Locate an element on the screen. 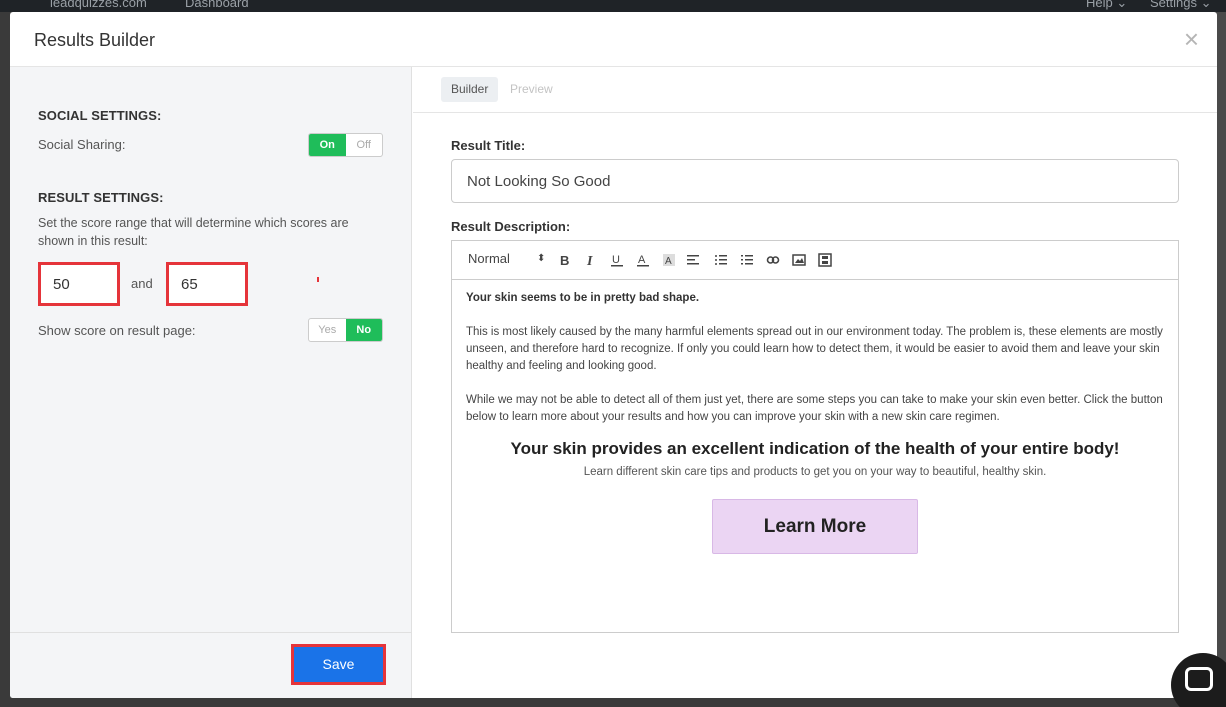 The height and width of the screenshot is (707, 1226). score-max-field is located at coordinates (207, 284).